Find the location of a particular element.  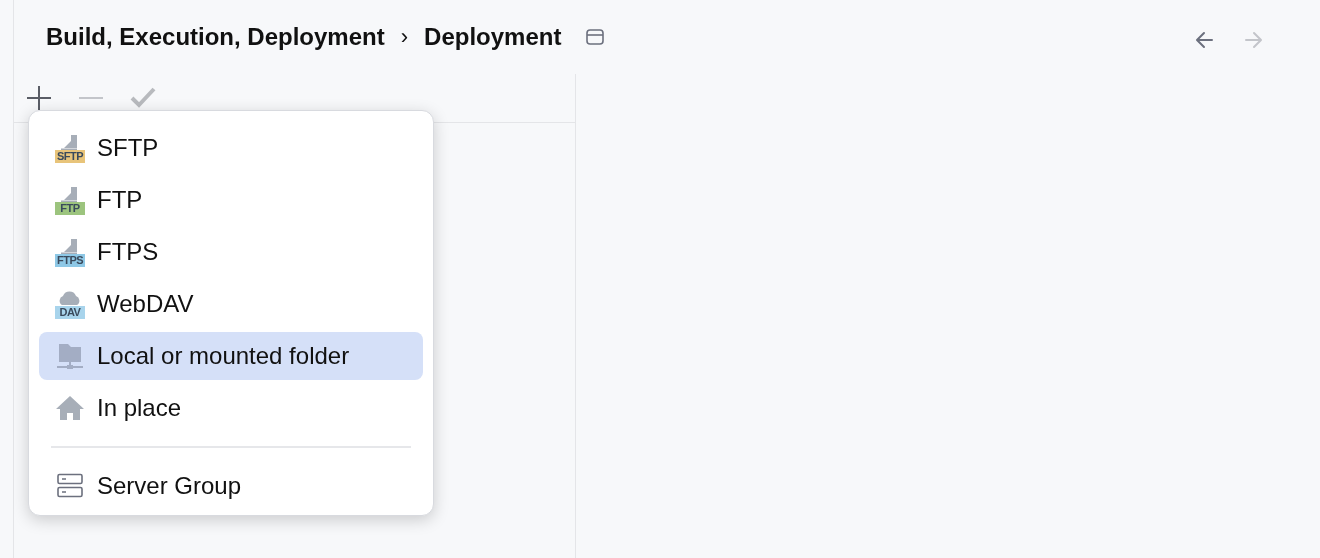

server-icon is located at coordinates (70, 486).